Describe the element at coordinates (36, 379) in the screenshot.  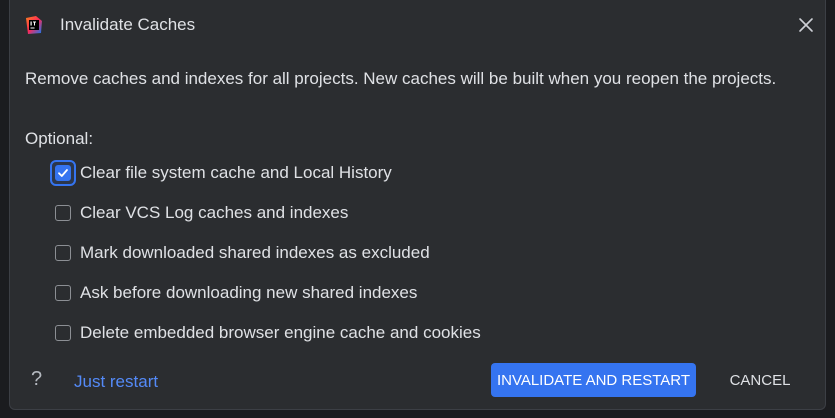
I see `help-icon: ?` at that location.